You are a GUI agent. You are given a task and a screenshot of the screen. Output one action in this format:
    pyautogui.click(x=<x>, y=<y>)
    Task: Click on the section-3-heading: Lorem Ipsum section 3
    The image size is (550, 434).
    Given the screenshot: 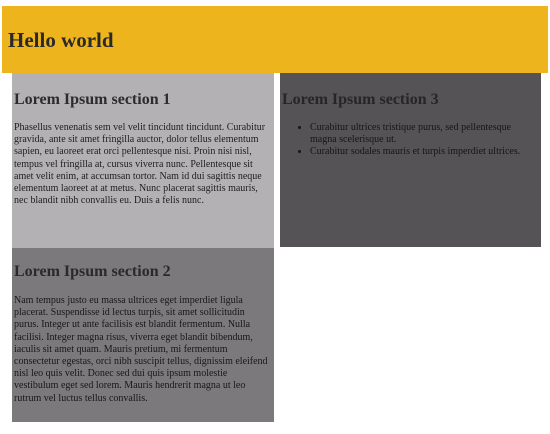 What is the action you would take?
    pyautogui.click(x=360, y=99)
    